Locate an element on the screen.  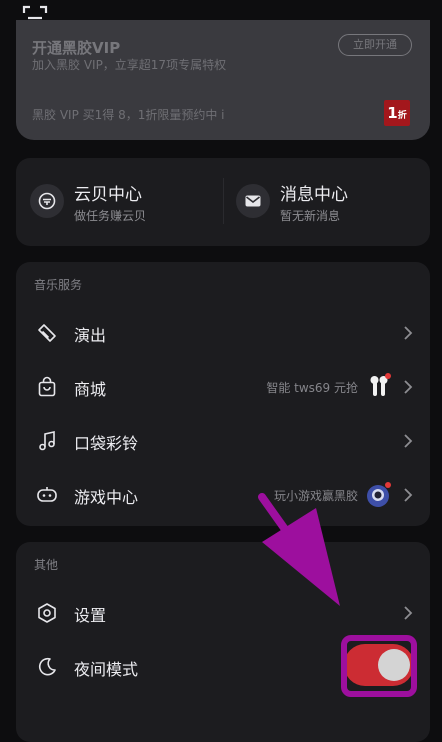
row-hint: 智能 tws69 元抢 is located at coordinates (312, 388).